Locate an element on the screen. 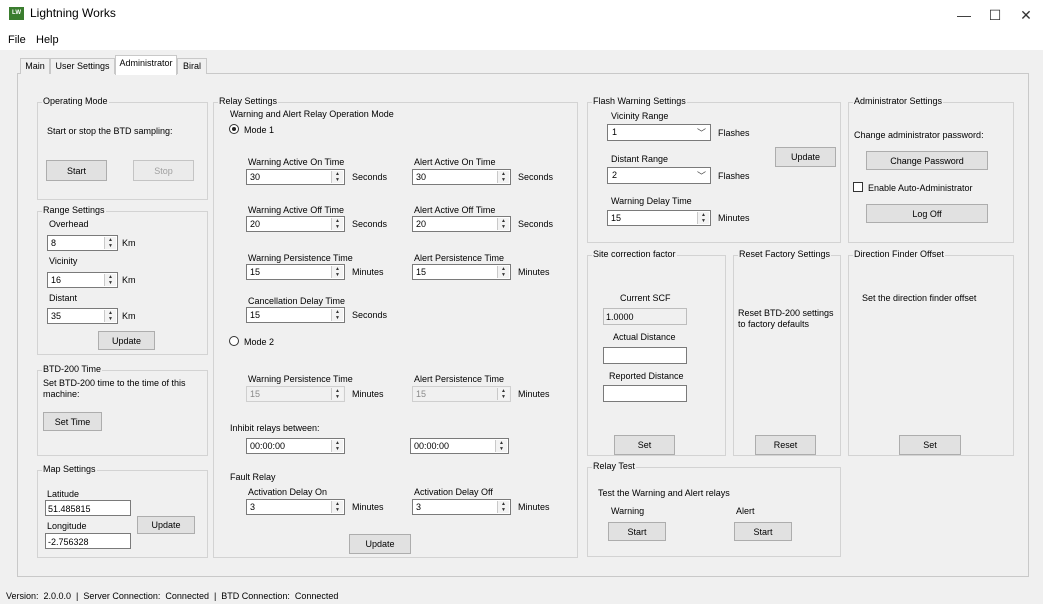 This screenshot has height=604, width=1043. stop-sampling-button: Stop is located at coordinates (163, 170).